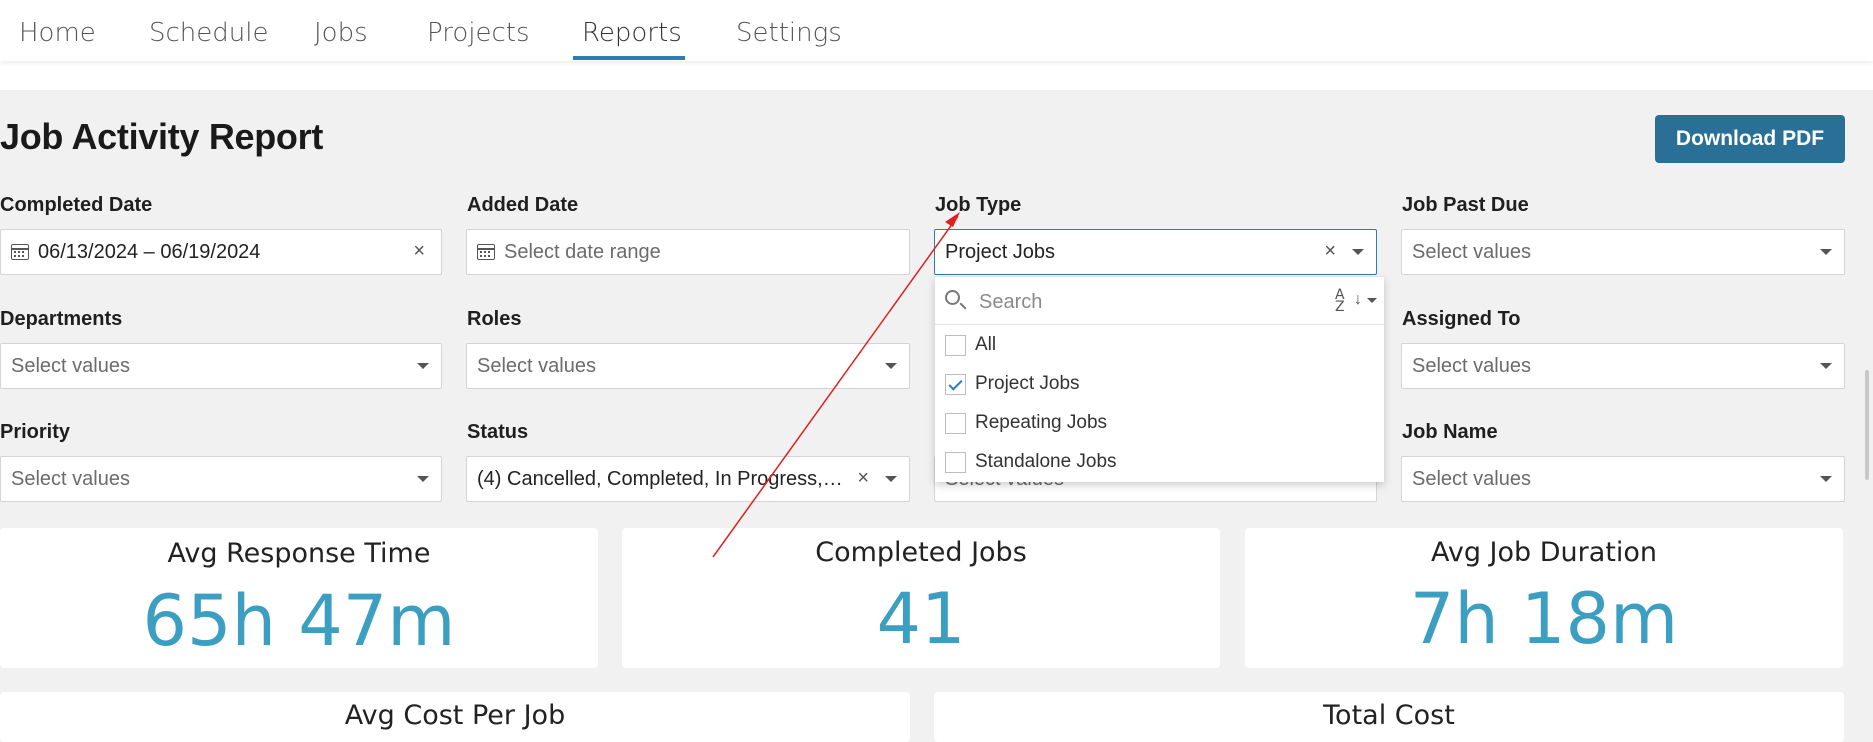  Describe the element at coordinates (57, 33) in the screenshot. I see `tab-home: Home` at that location.